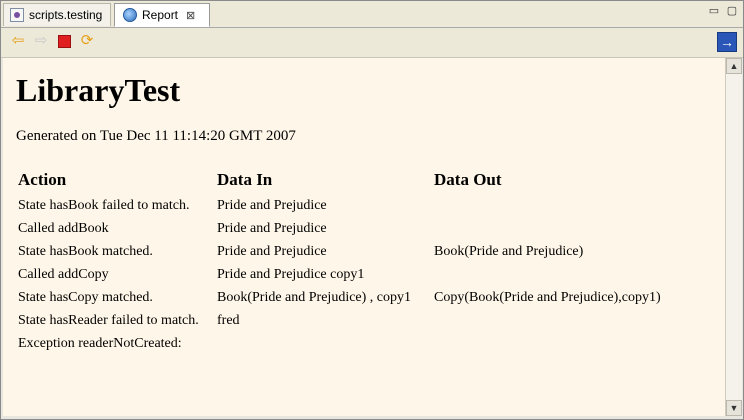  I want to click on scroll-up-icon: ▲, so click(734, 66).